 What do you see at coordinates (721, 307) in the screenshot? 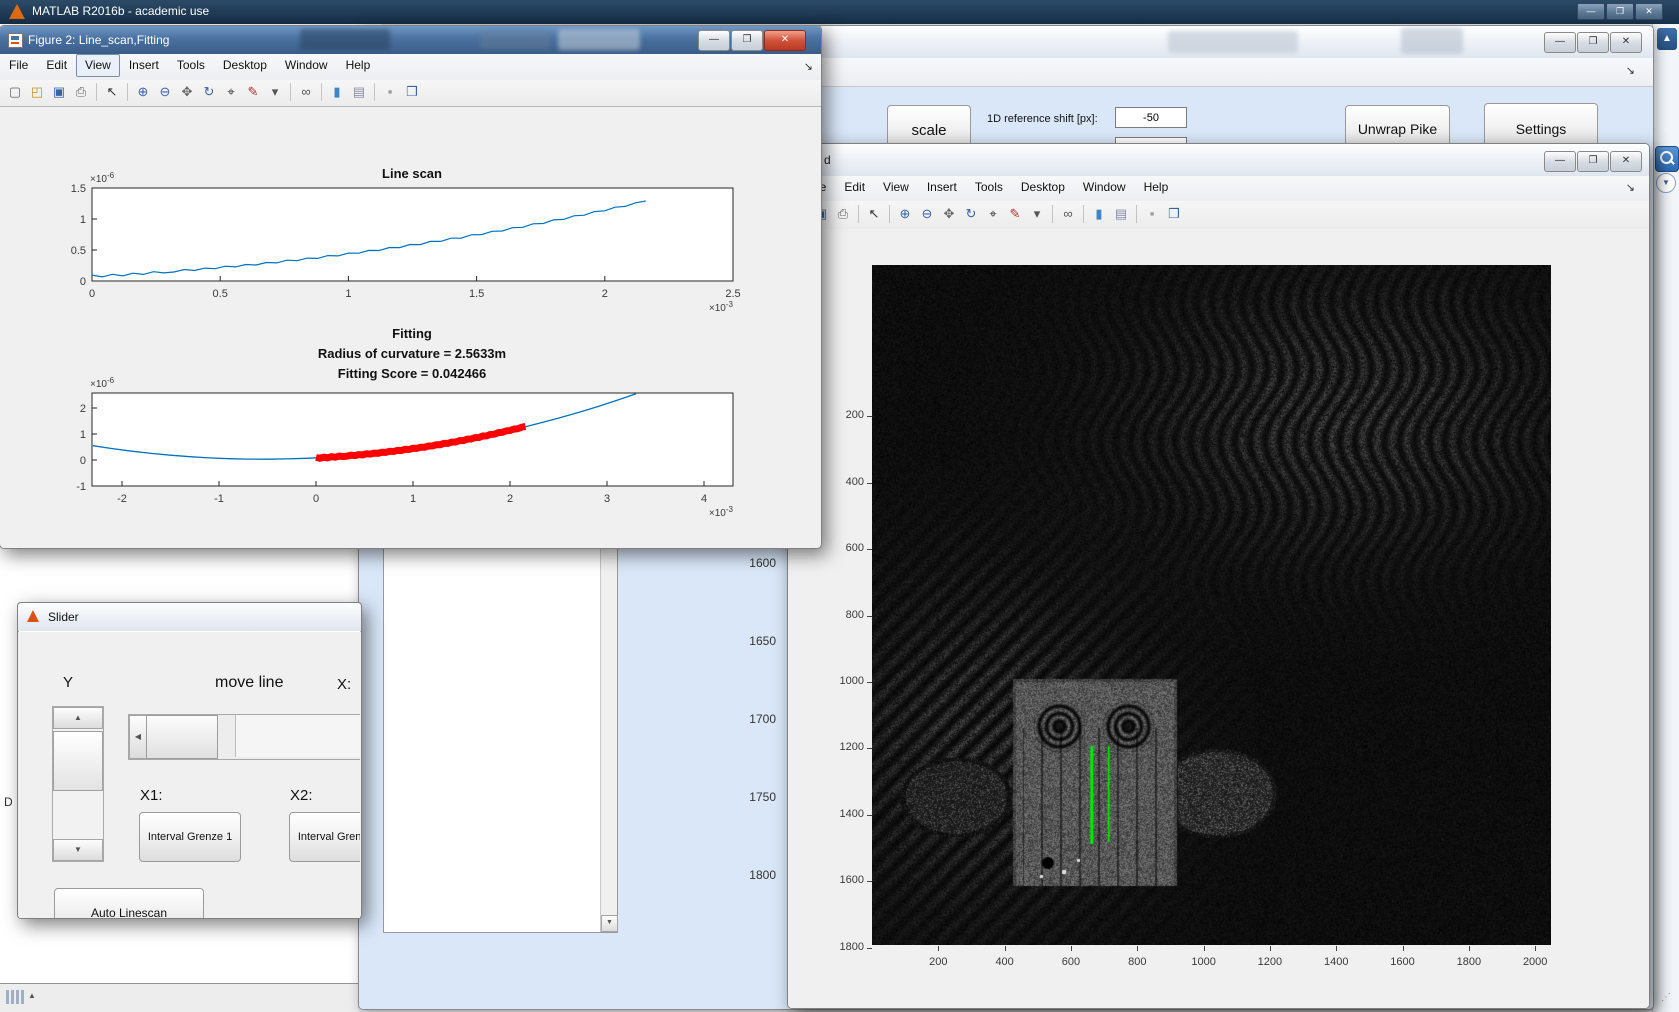
I see `axis-exponent-label: ×10-3` at bounding box center [721, 307].